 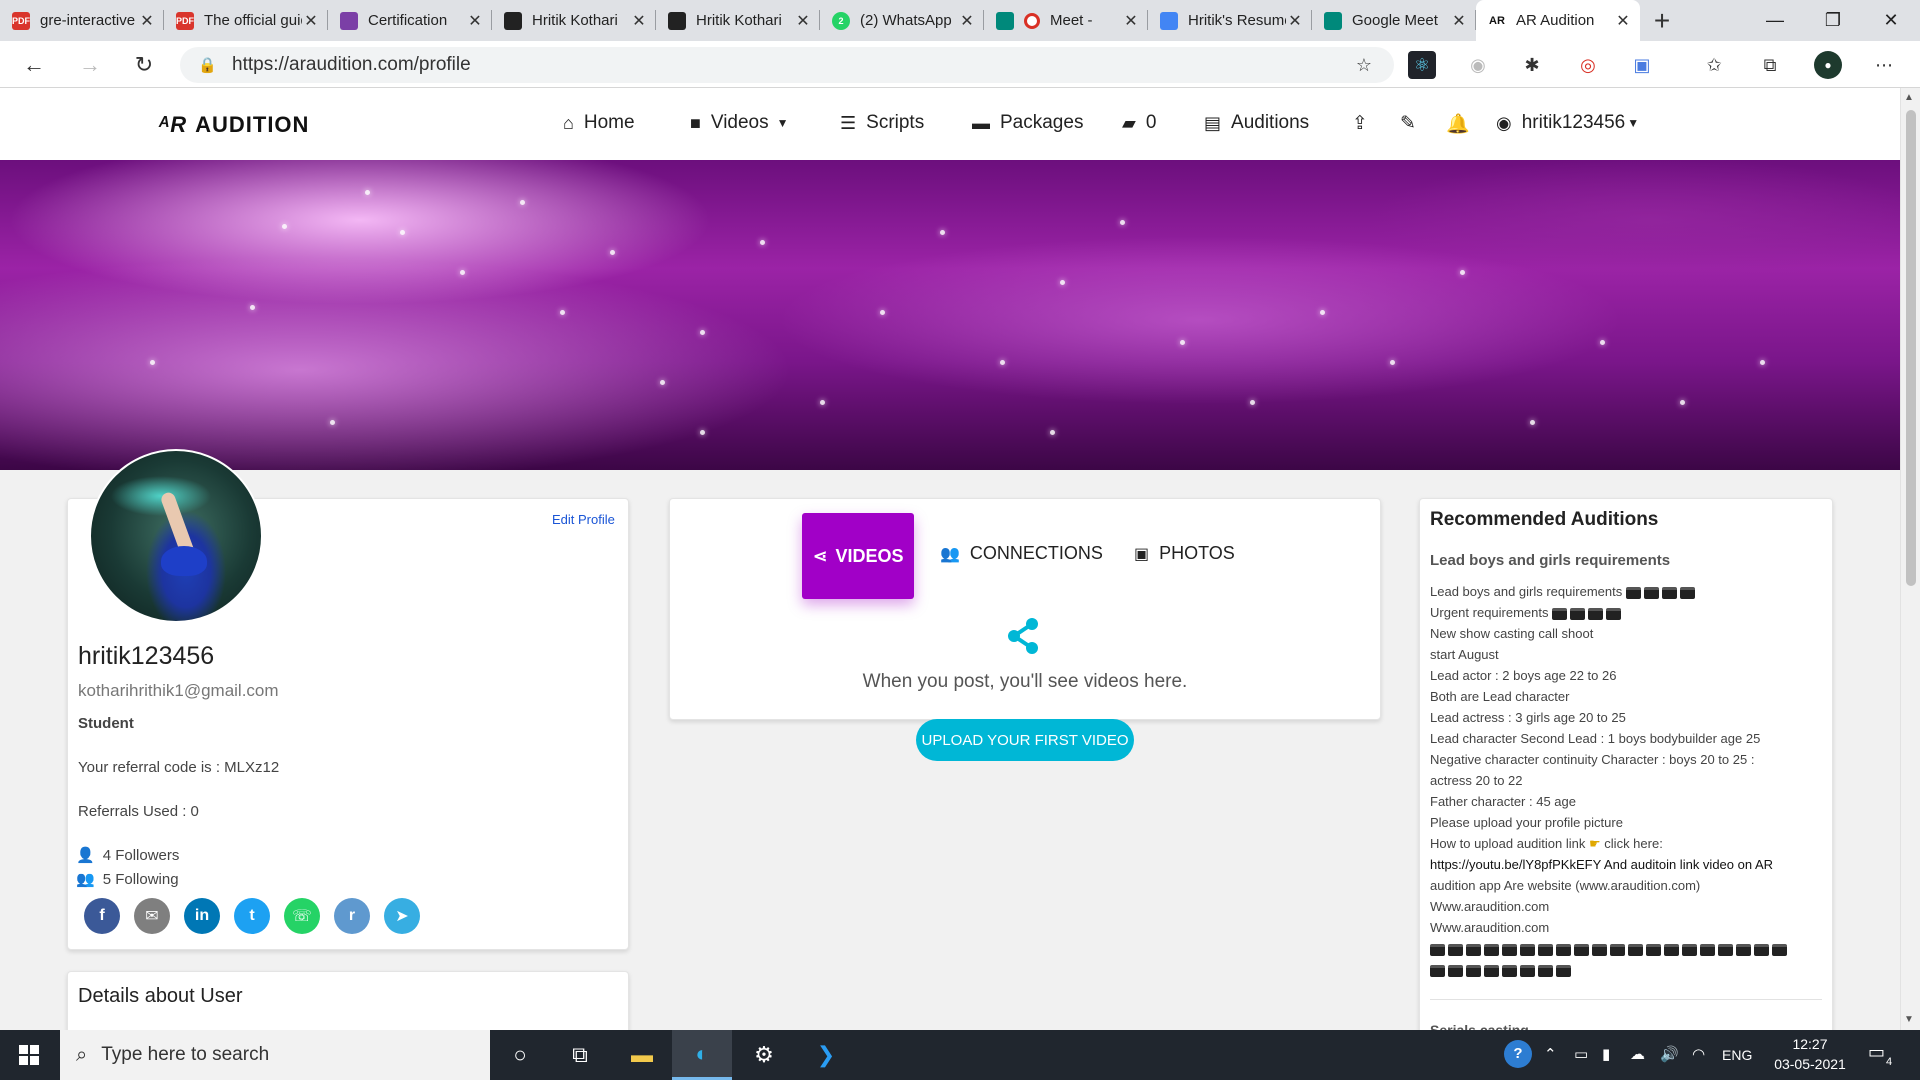 What do you see at coordinates (252, 916) in the screenshot?
I see `twitter-share-icon: t` at bounding box center [252, 916].